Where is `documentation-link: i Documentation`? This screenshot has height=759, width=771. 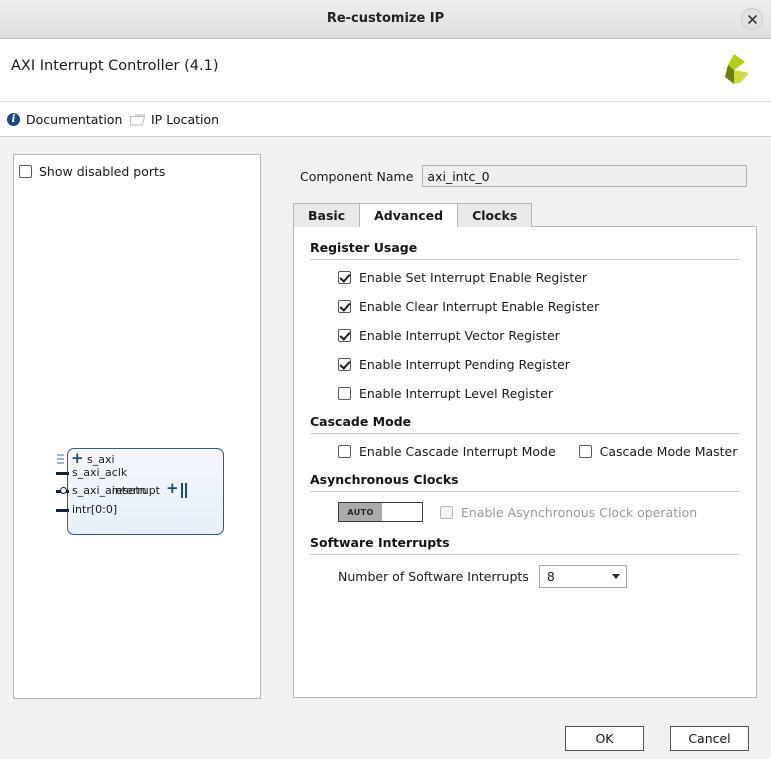
documentation-link: i Documentation is located at coordinates (64, 119).